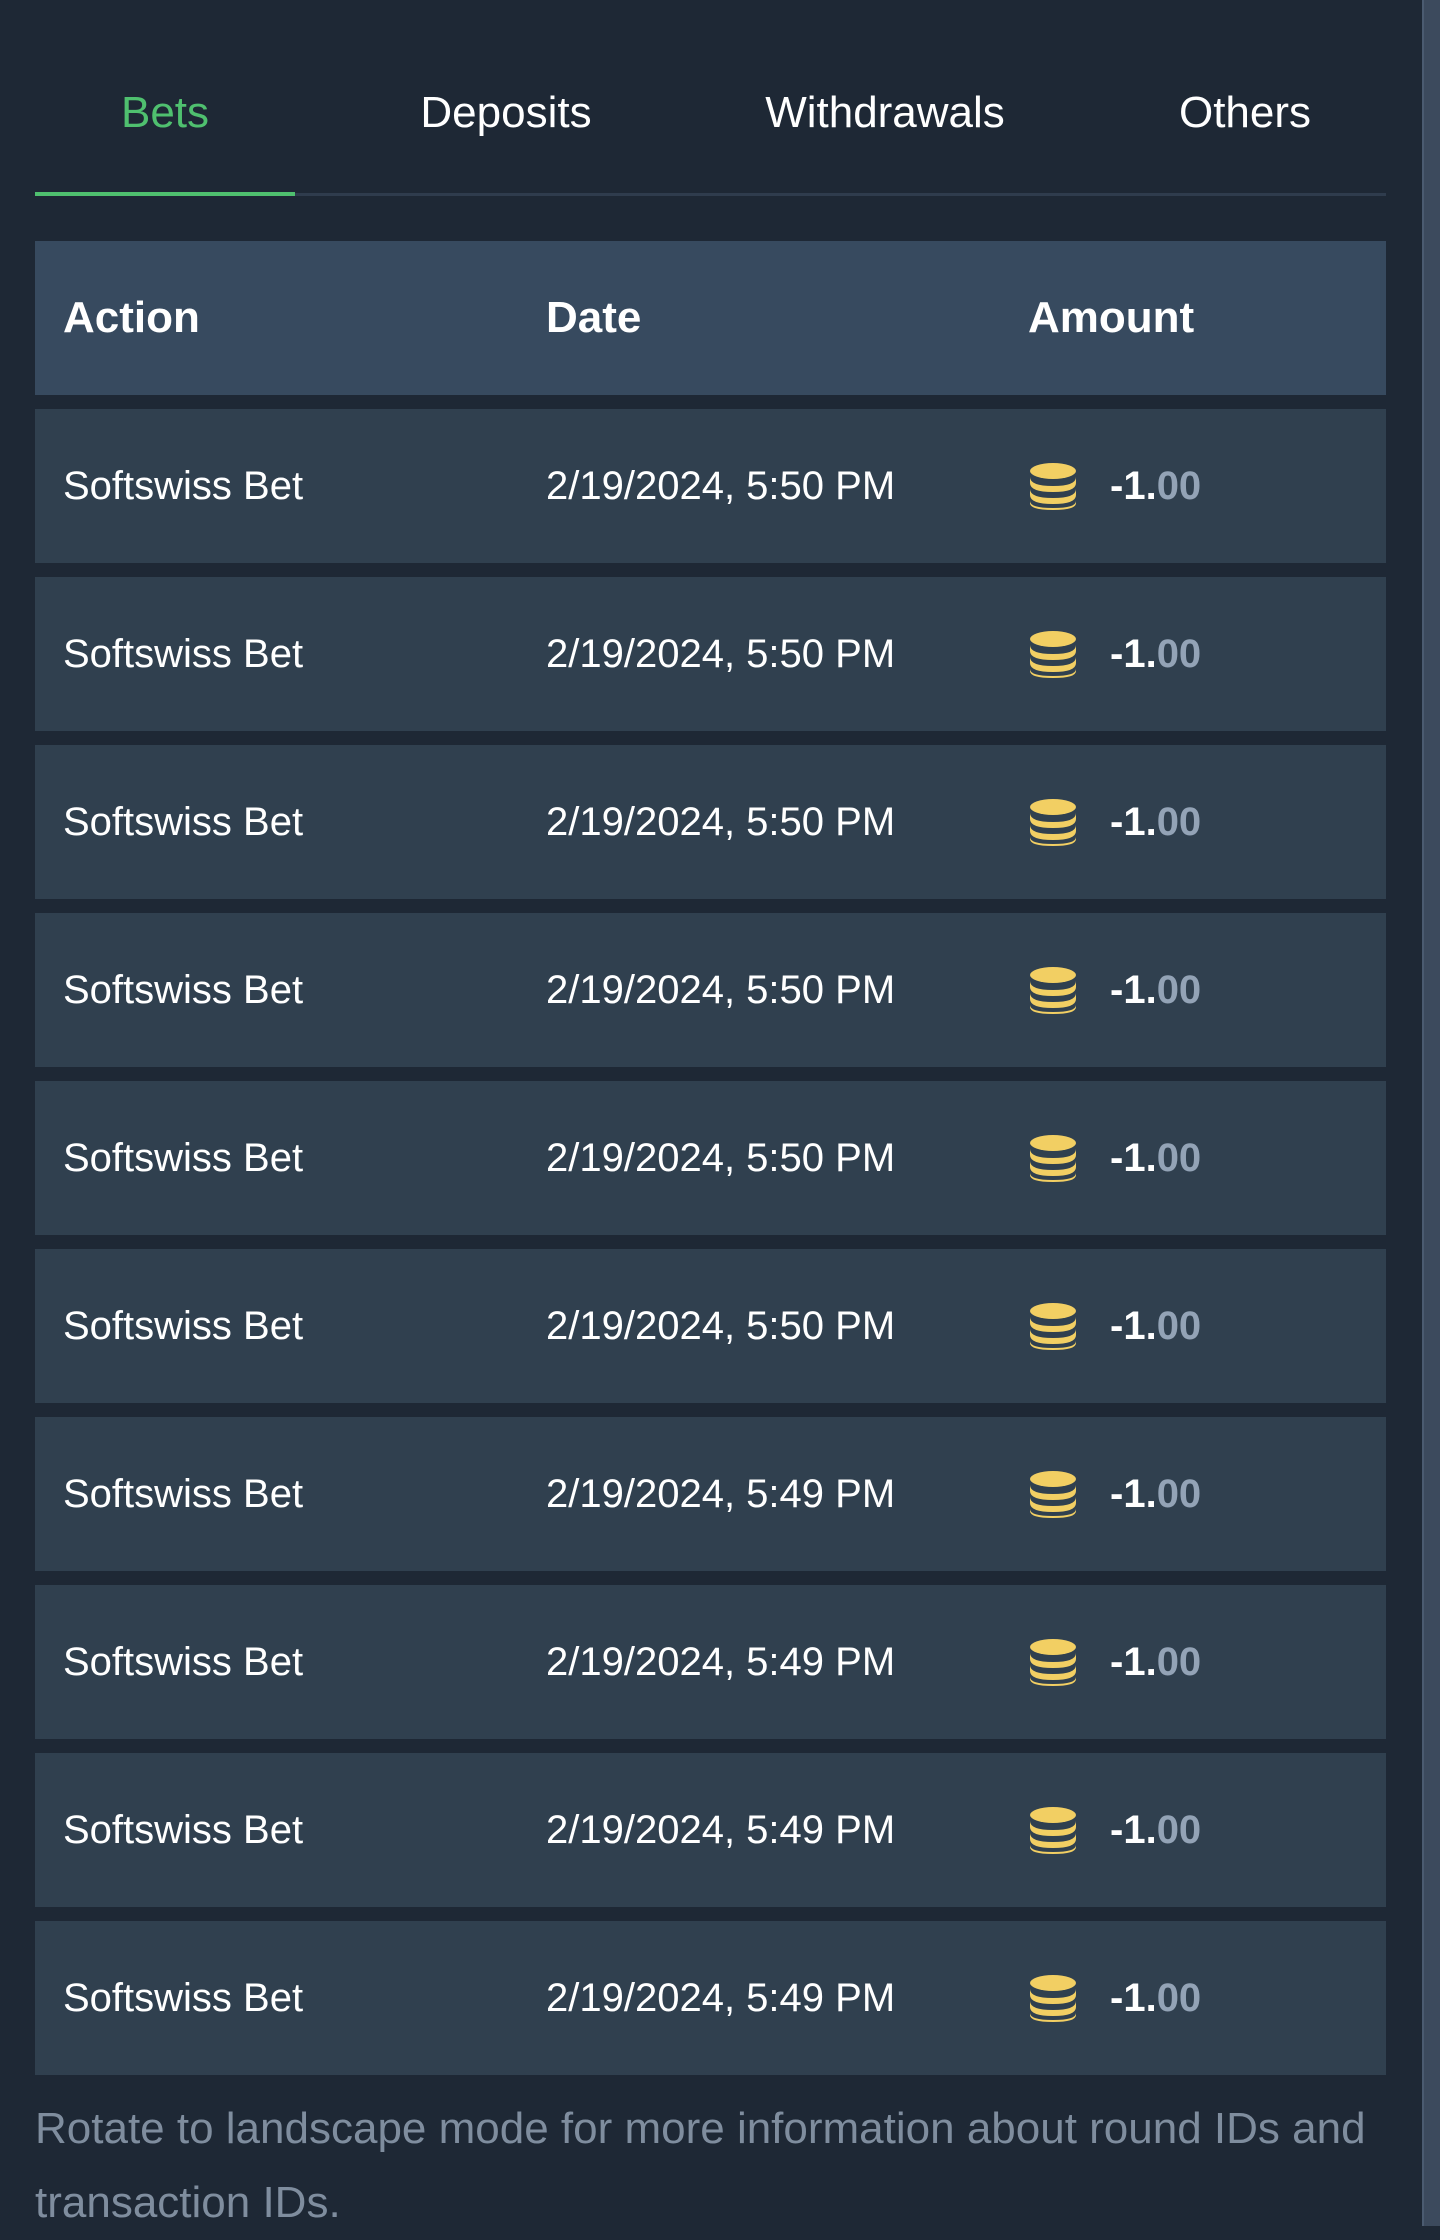 Image resolution: width=1440 pixels, height=2240 pixels. I want to click on tab-withdrawals: Withdrawals, so click(885, 113).